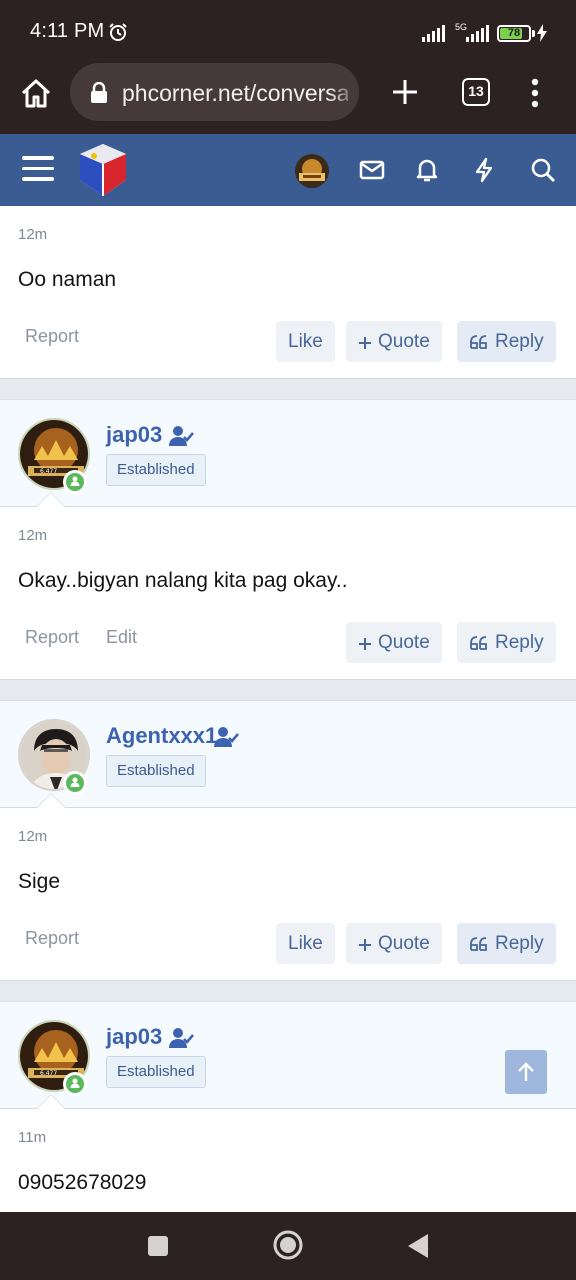 The image size is (576, 1280). I want to click on new-tab-icon, so click(405, 92).